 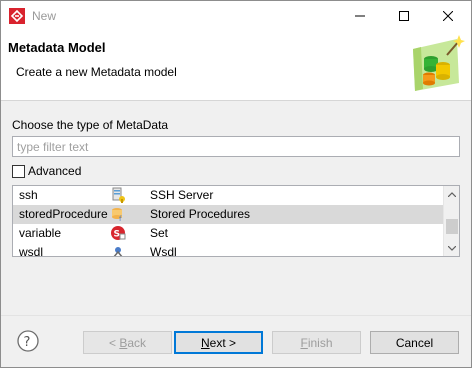 I want to click on list-row-ssh: ssh SSH Server, so click(x=228, y=195).